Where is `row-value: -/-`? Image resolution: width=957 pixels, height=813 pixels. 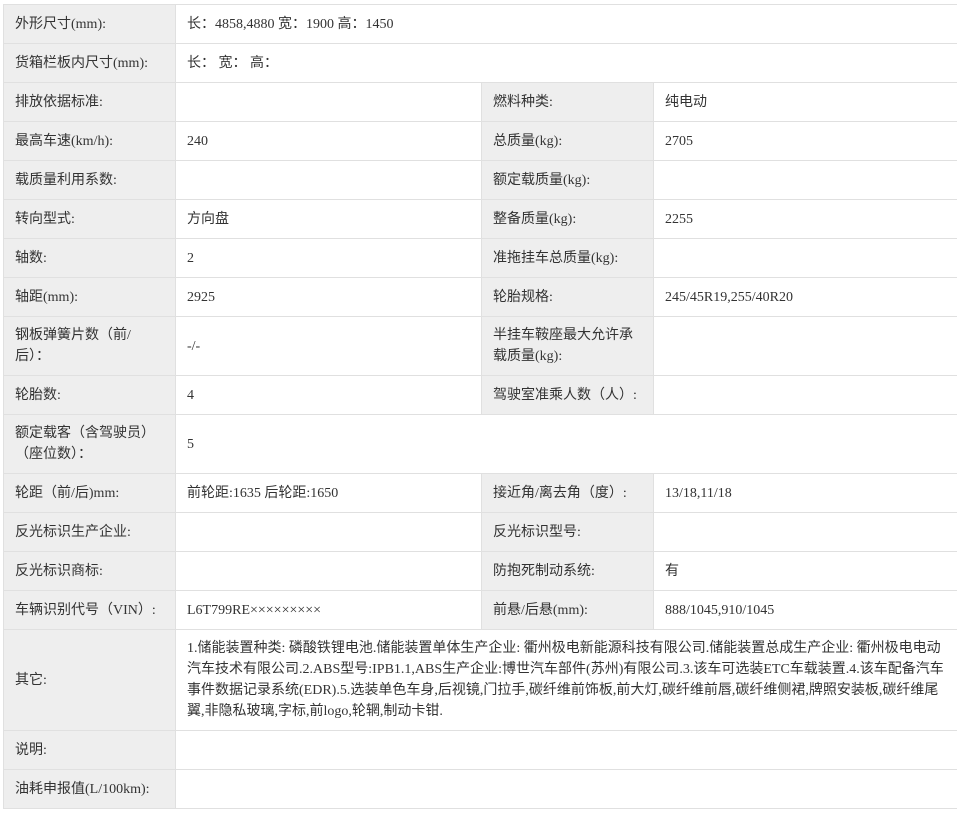 row-value: -/- is located at coordinates (329, 346).